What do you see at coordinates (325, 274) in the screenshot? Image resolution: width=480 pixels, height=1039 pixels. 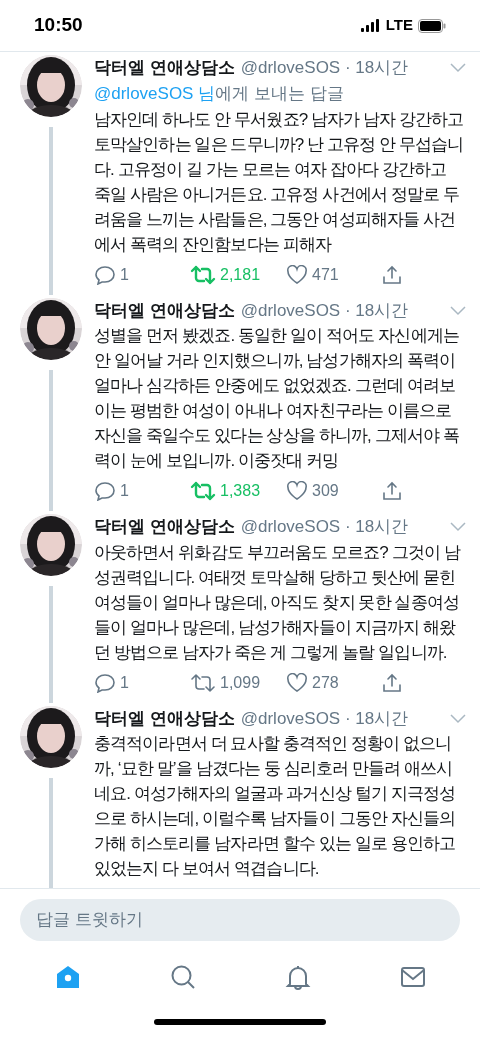 I see `like-count: 471` at bounding box center [325, 274].